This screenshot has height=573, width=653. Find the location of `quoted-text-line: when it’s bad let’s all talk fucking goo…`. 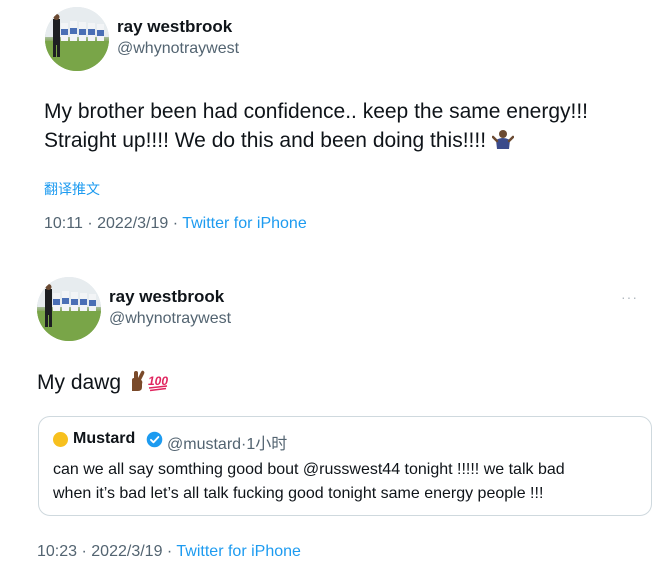

quoted-text-line: when it’s bad let’s all talk fucking goo… is located at coordinates (298, 493).